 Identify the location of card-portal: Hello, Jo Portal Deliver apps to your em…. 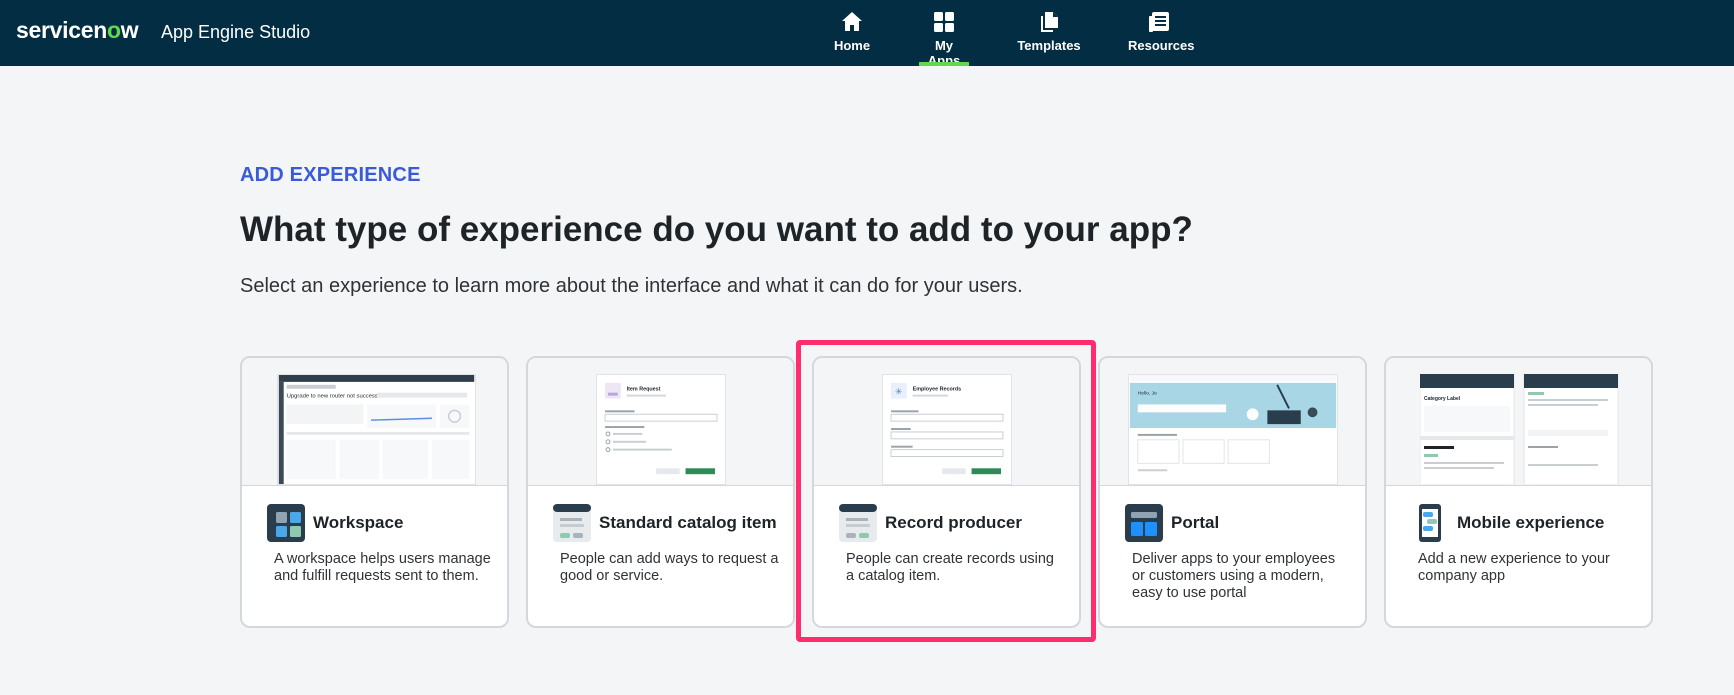
(1232, 492).